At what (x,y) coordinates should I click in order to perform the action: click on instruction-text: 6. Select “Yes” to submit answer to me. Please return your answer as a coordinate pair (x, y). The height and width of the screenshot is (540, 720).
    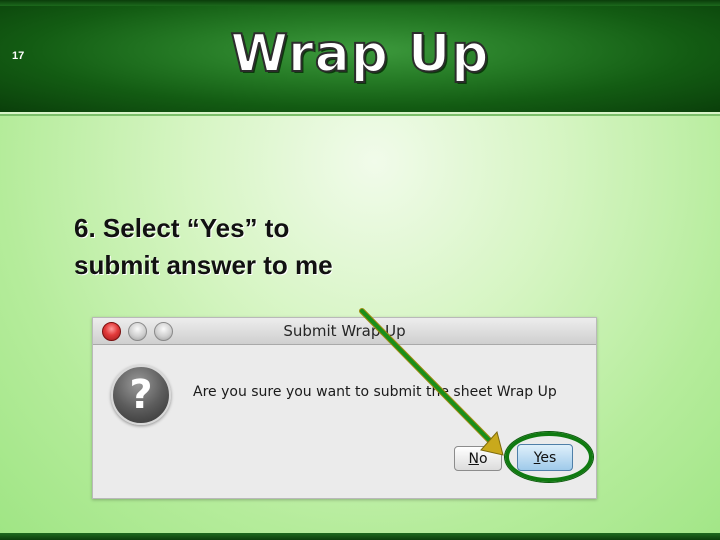
    Looking at the image, I should click on (284, 247).